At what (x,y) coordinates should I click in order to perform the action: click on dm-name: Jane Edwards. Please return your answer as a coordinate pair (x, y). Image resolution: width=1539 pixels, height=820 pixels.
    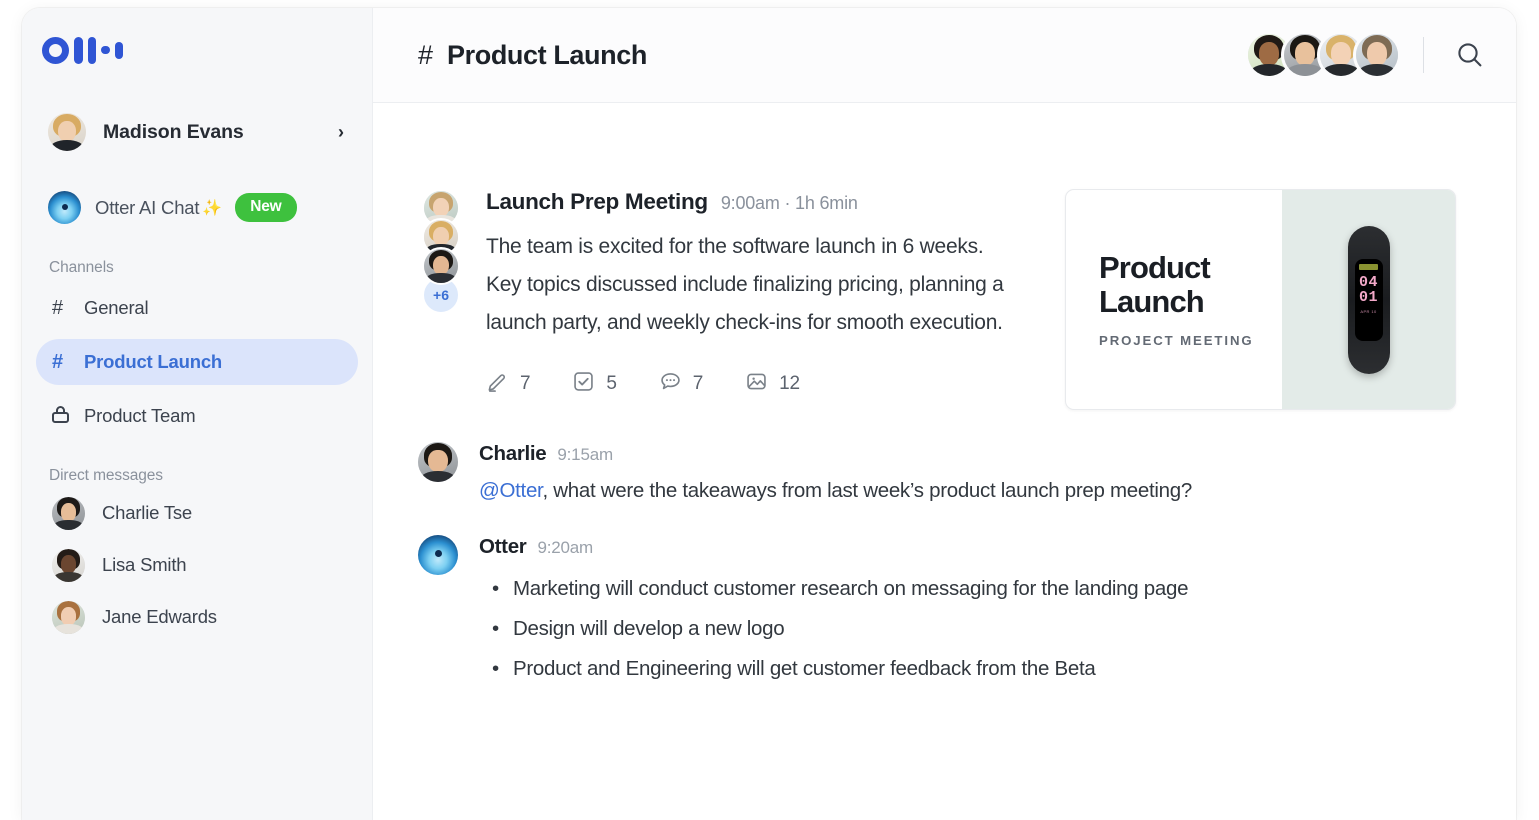
    Looking at the image, I should click on (159, 616).